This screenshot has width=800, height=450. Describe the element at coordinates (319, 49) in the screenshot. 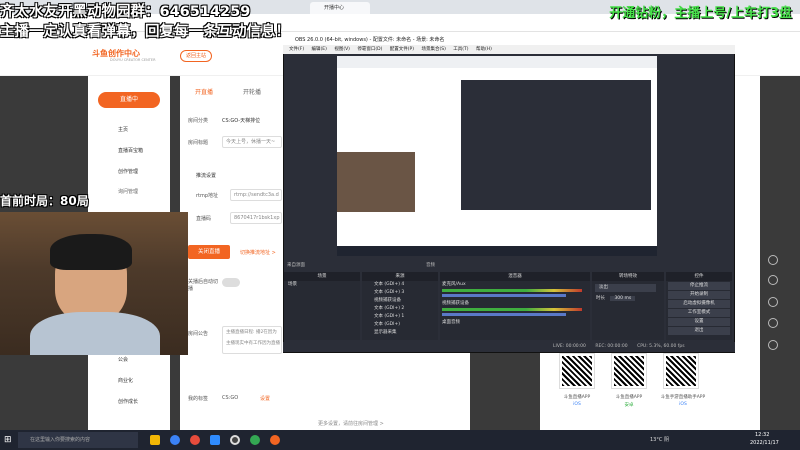

I see `obs-menu-edit: 编辑(E)` at that location.